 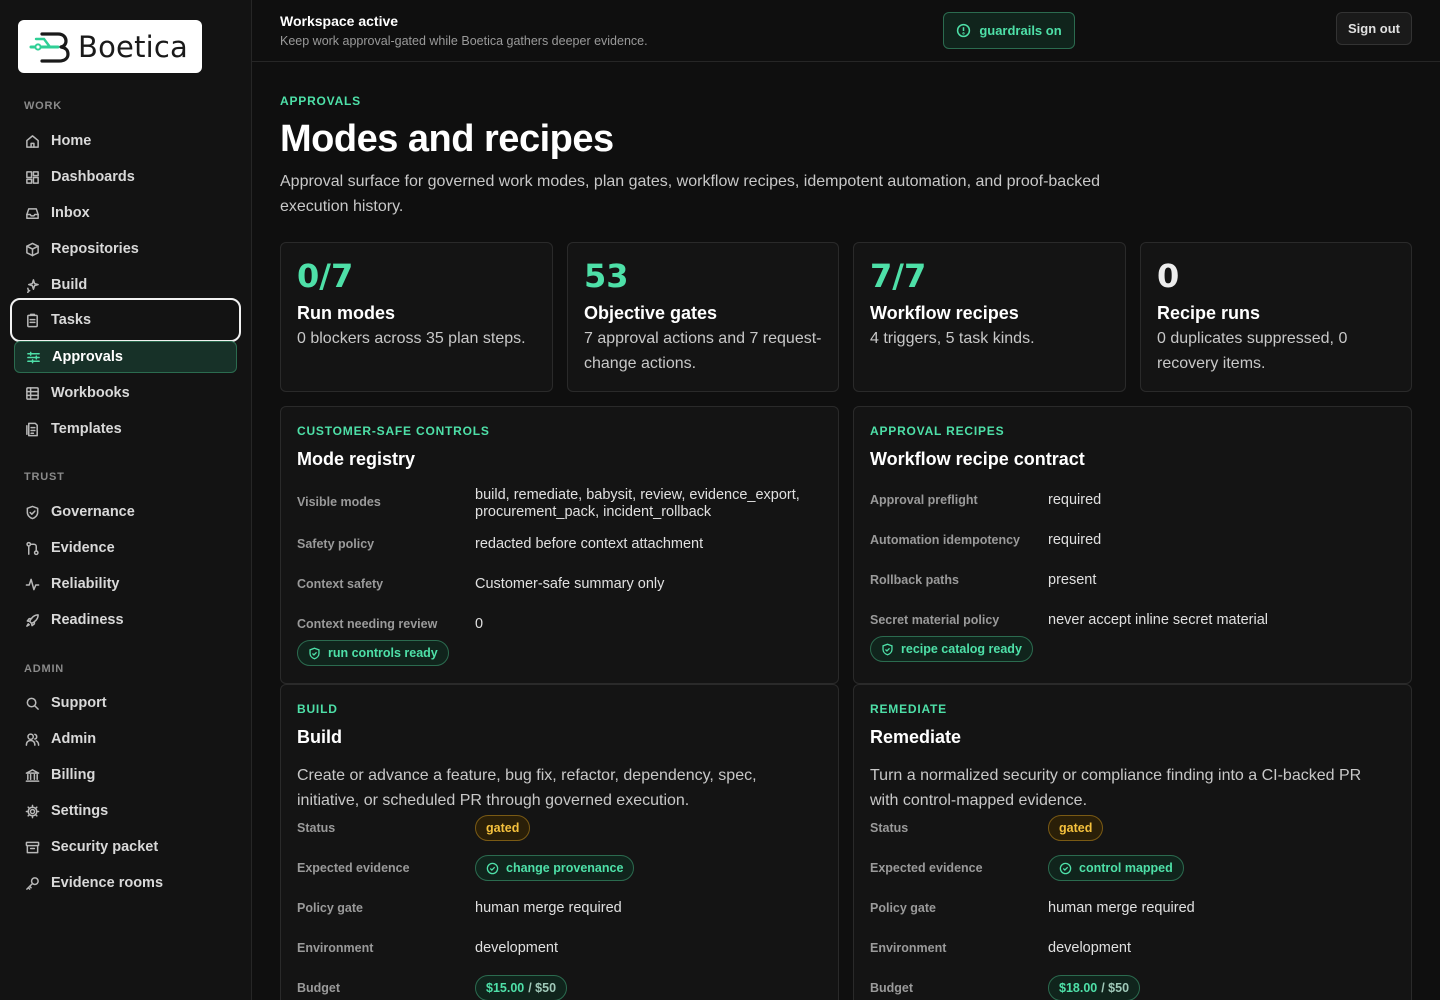 What do you see at coordinates (32, 883) in the screenshot?
I see `key-icon` at bounding box center [32, 883].